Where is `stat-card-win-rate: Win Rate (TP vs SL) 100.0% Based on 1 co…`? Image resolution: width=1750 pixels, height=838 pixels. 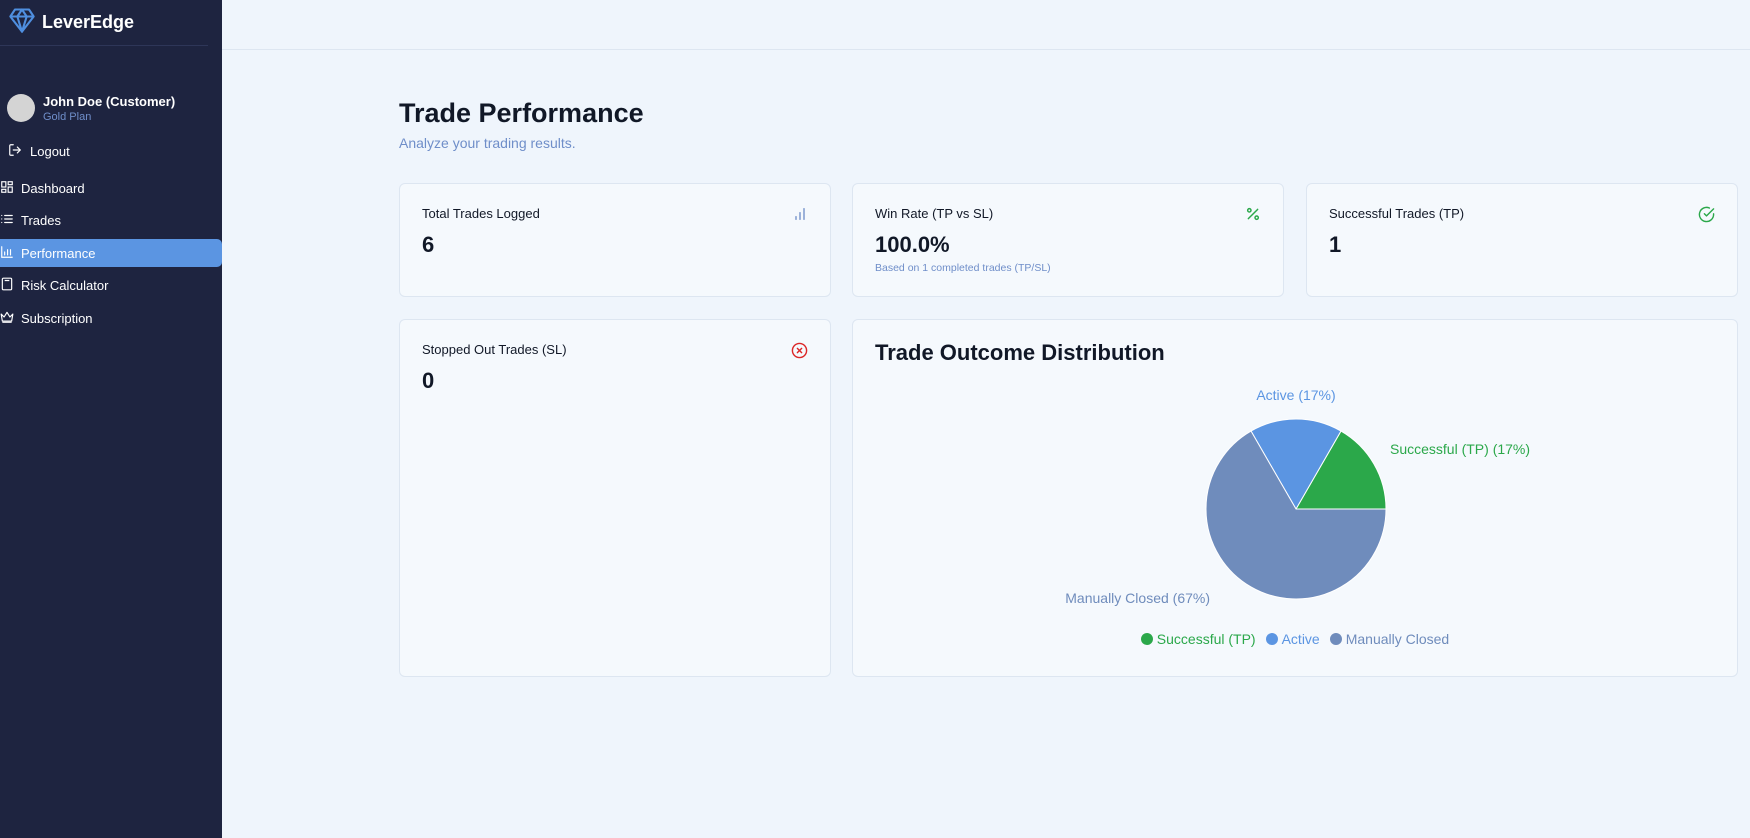
stat-card-win-rate: Win Rate (TP vs SL) 100.0% Based on 1 co… is located at coordinates (1068, 240).